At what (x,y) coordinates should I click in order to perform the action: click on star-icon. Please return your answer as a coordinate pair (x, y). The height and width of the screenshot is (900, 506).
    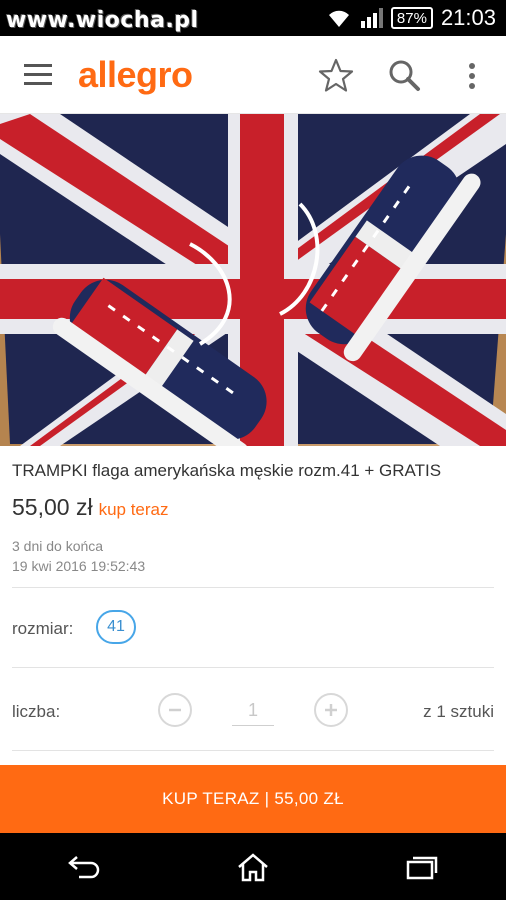
    Looking at the image, I should click on (336, 76).